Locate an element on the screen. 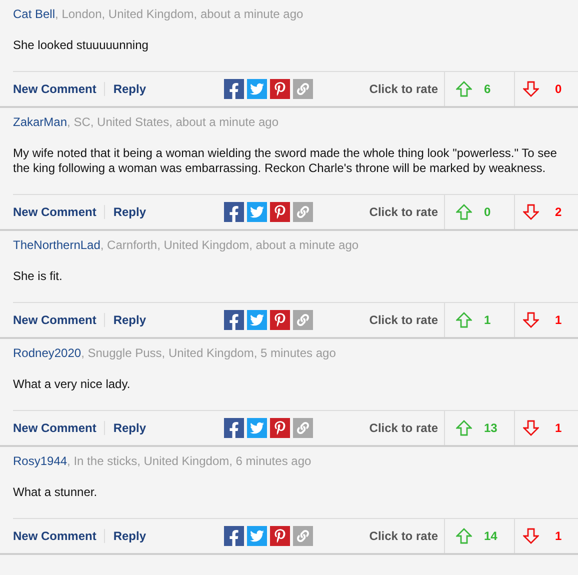 This screenshot has width=578, height=575. author-name: TheNorthernLad is located at coordinates (56, 245).